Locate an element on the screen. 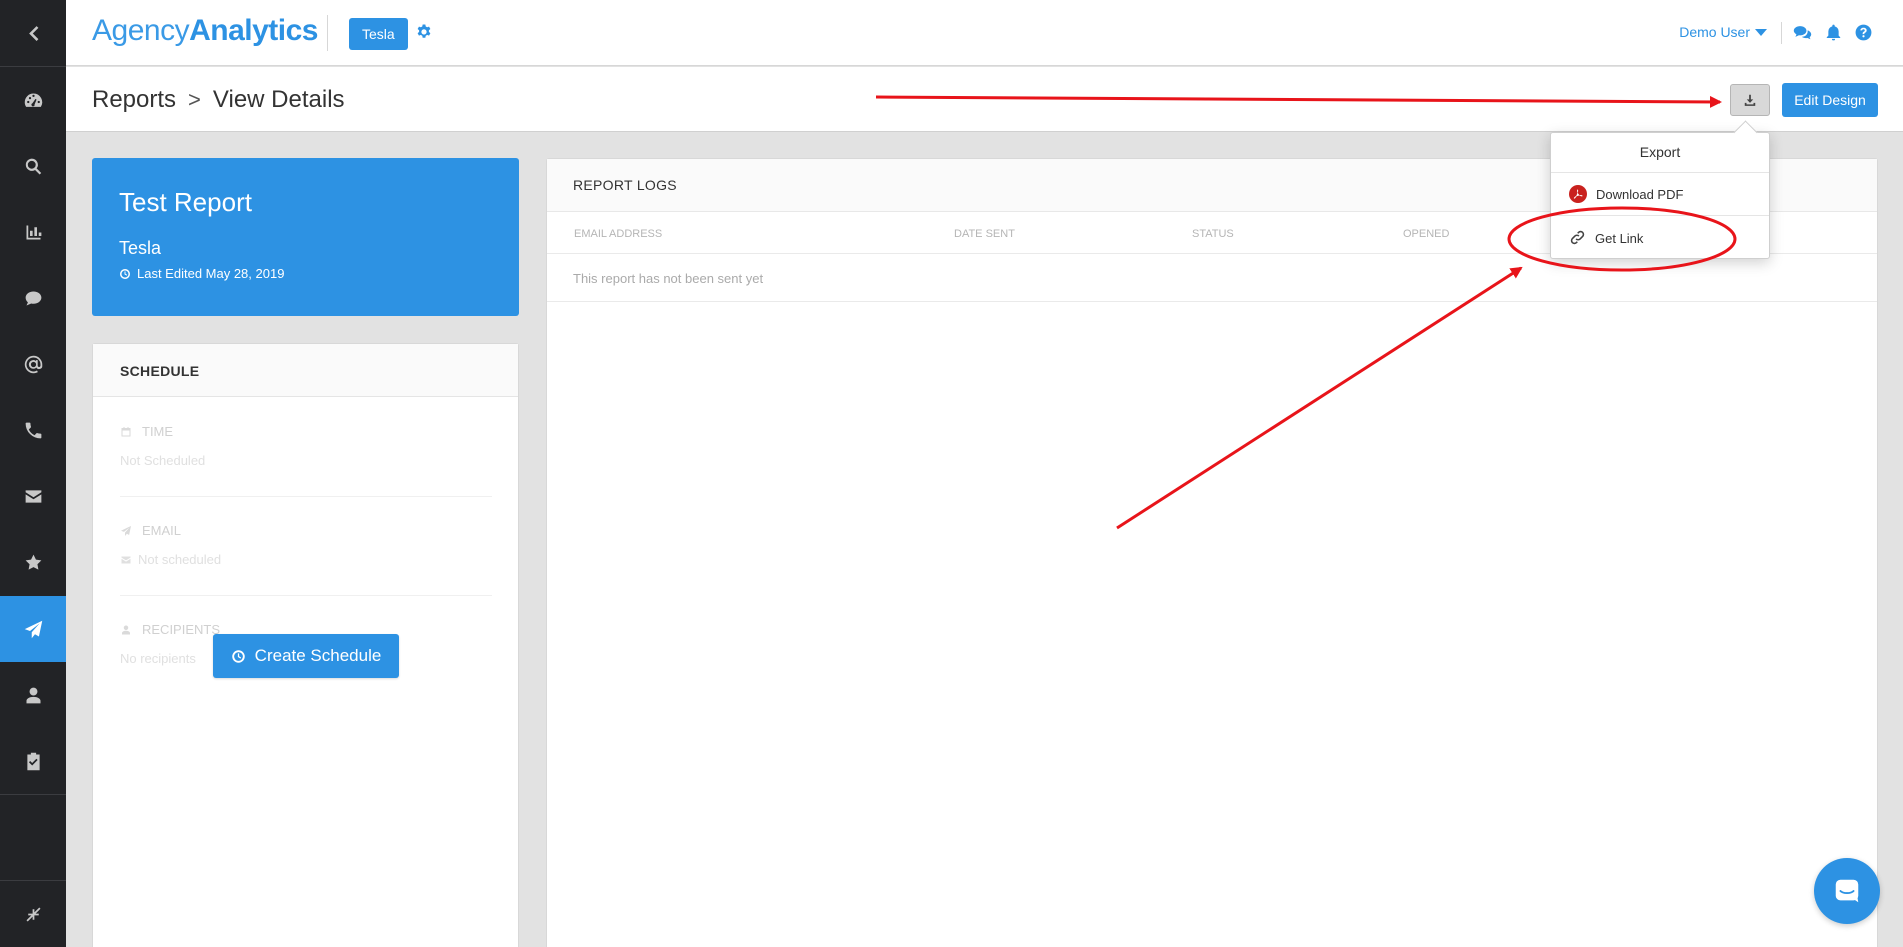  star-icon is located at coordinates (33, 562).